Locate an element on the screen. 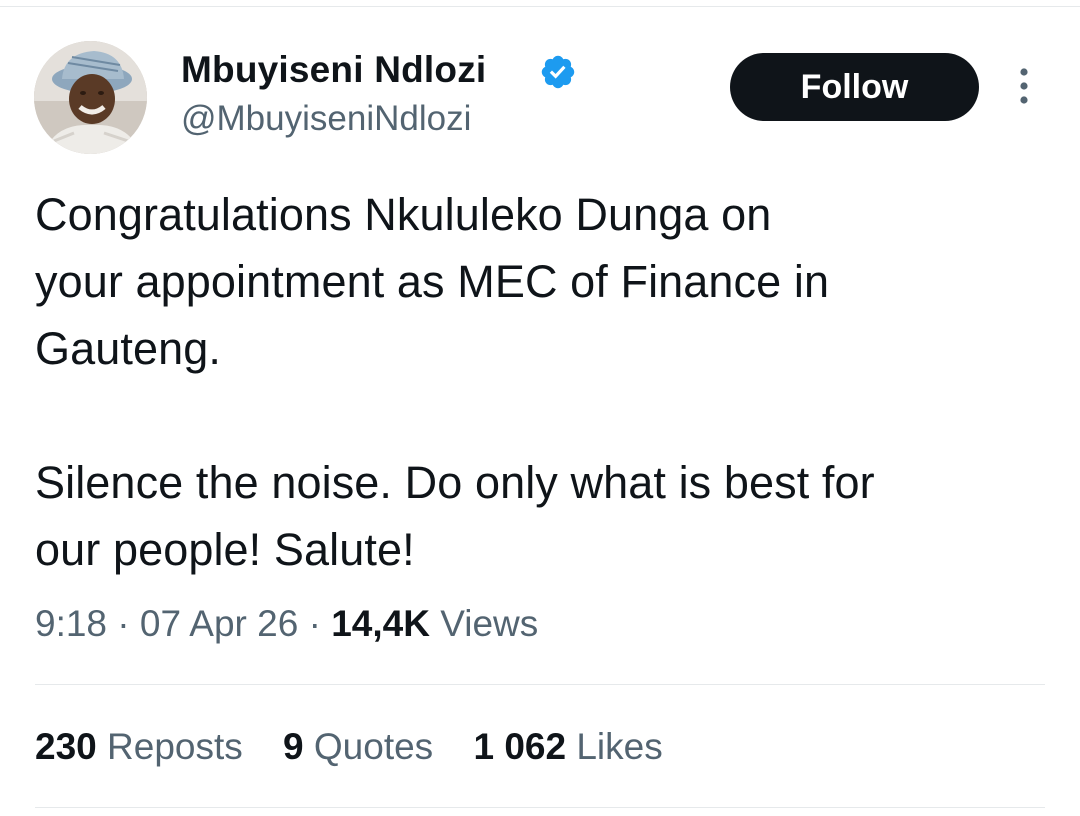  verified-badge-icon is located at coordinates (558, 72).